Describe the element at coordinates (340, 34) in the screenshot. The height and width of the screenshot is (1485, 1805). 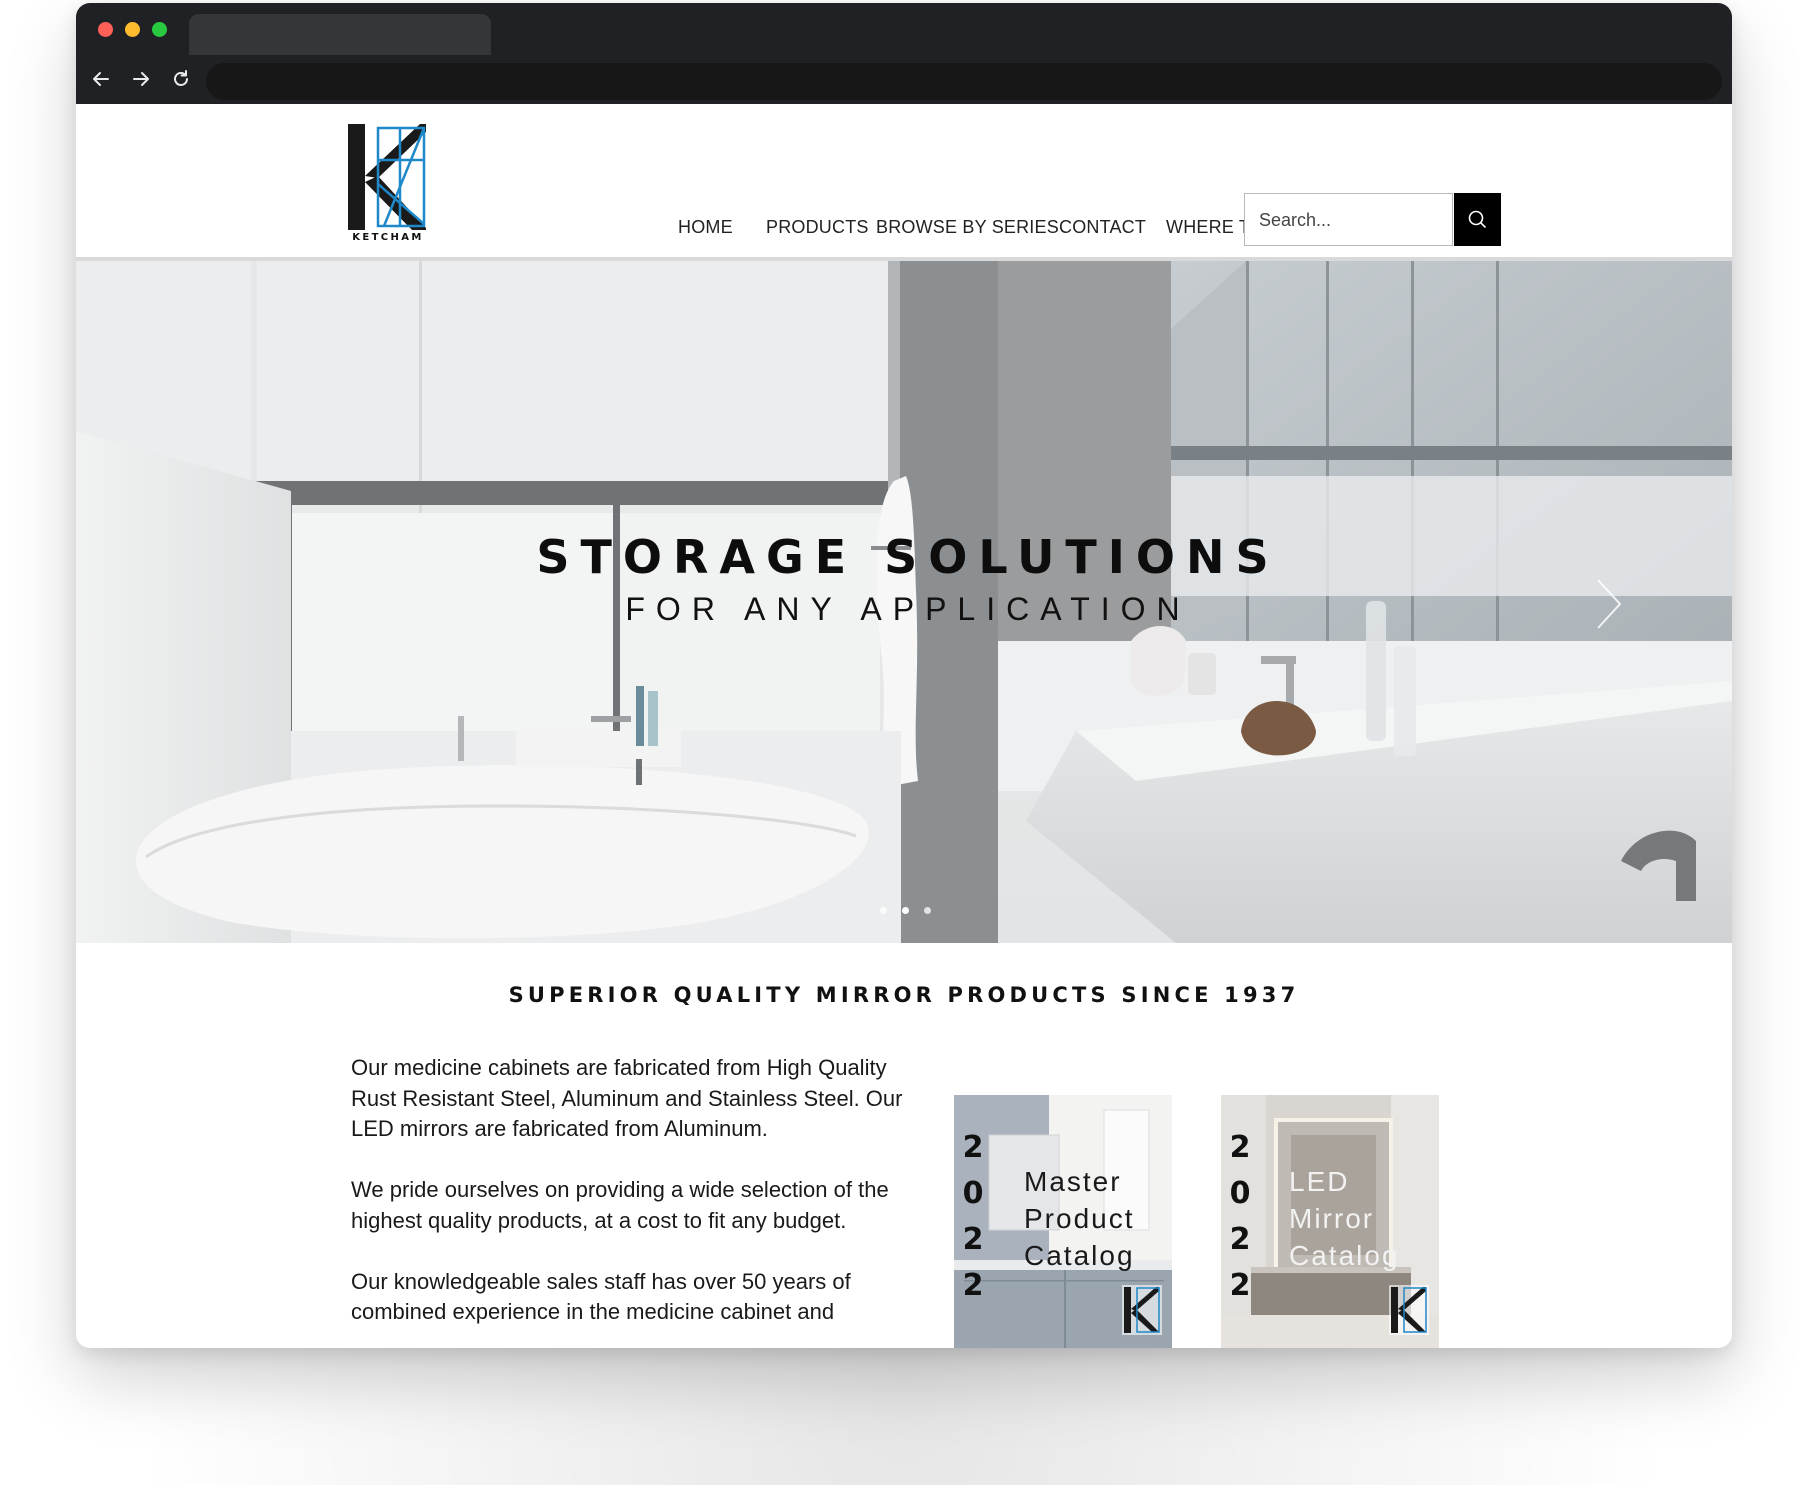
I see `browser-tab` at that location.